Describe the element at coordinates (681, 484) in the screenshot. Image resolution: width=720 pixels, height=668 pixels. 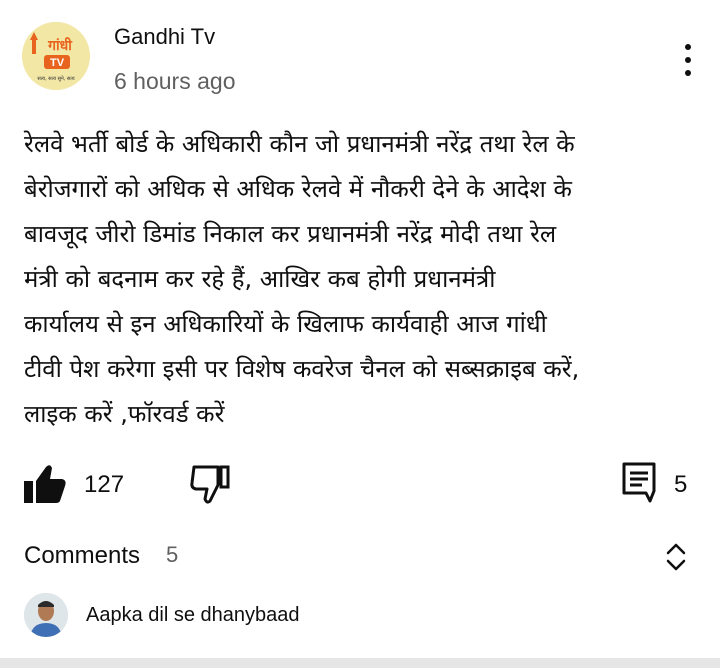
I see `comment-count: 5` at that location.